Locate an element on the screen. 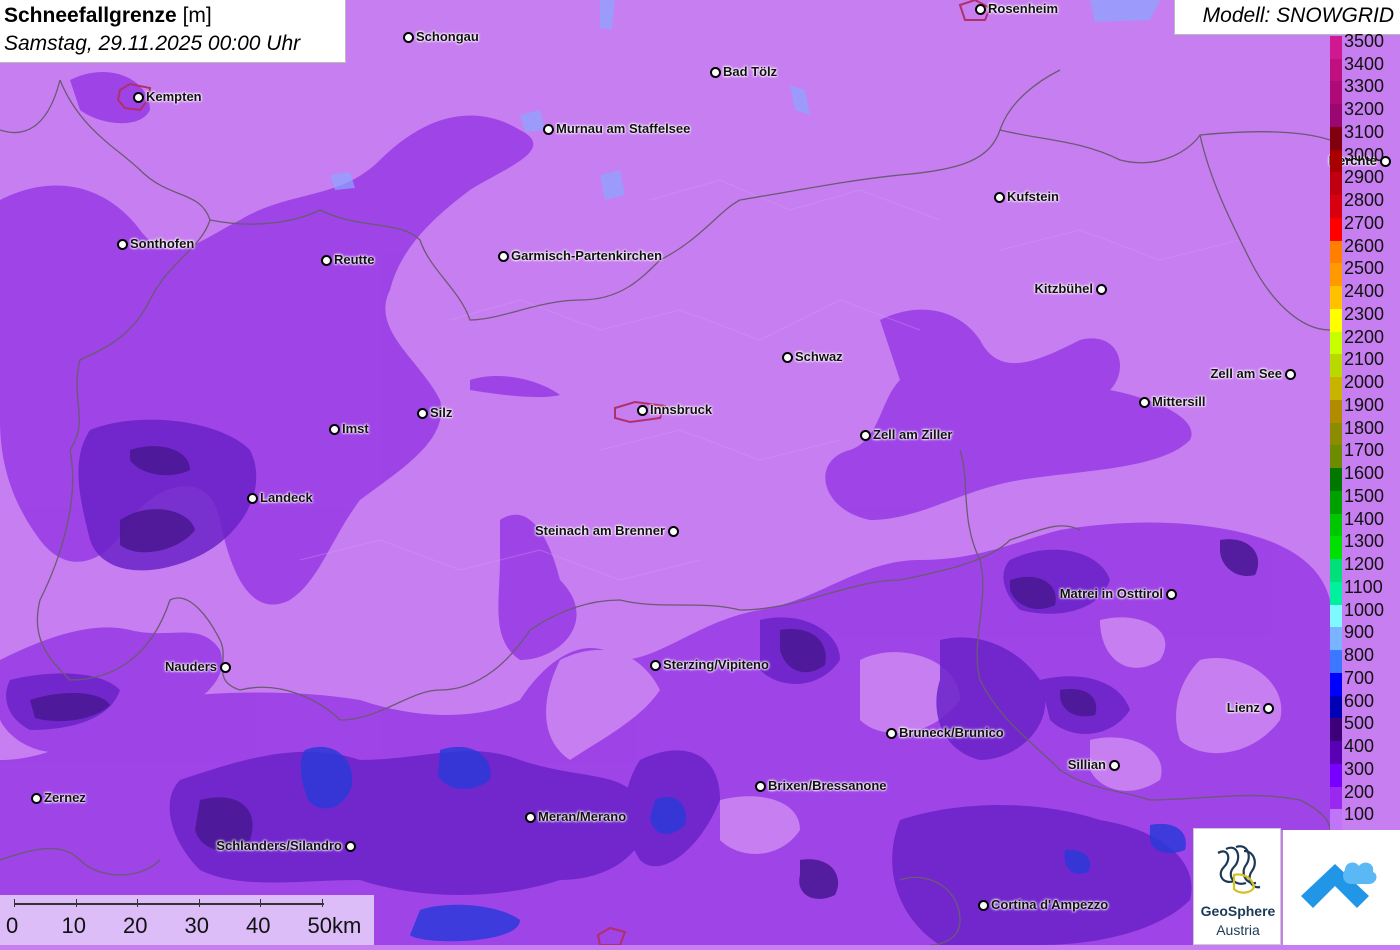 This screenshot has width=1400, height=950. city-marker-sillian is located at coordinates (1114, 765).